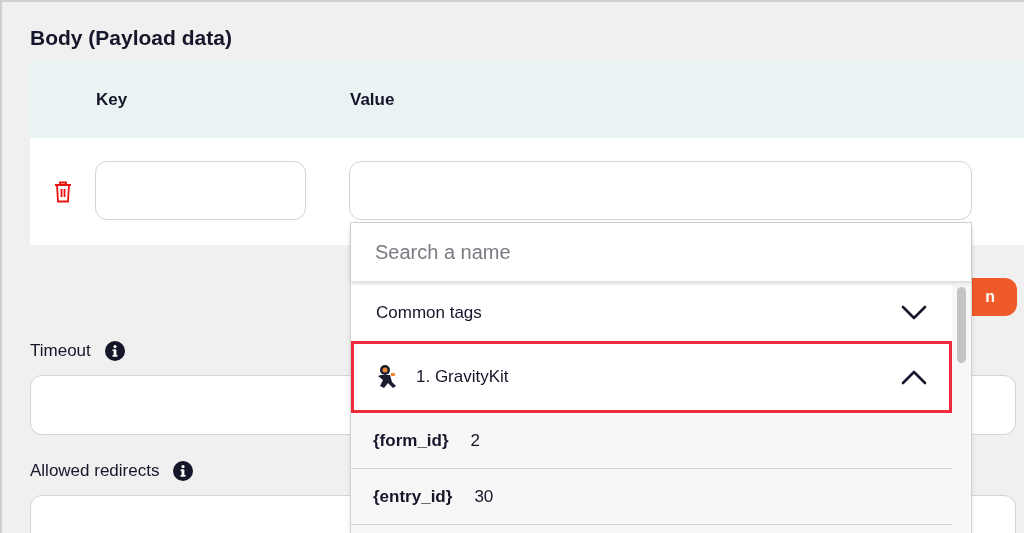 The height and width of the screenshot is (533, 1024). What do you see at coordinates (961, 325) in the screenshot?
I see `scrollbar-thumb` at bounding box center [961, 325].